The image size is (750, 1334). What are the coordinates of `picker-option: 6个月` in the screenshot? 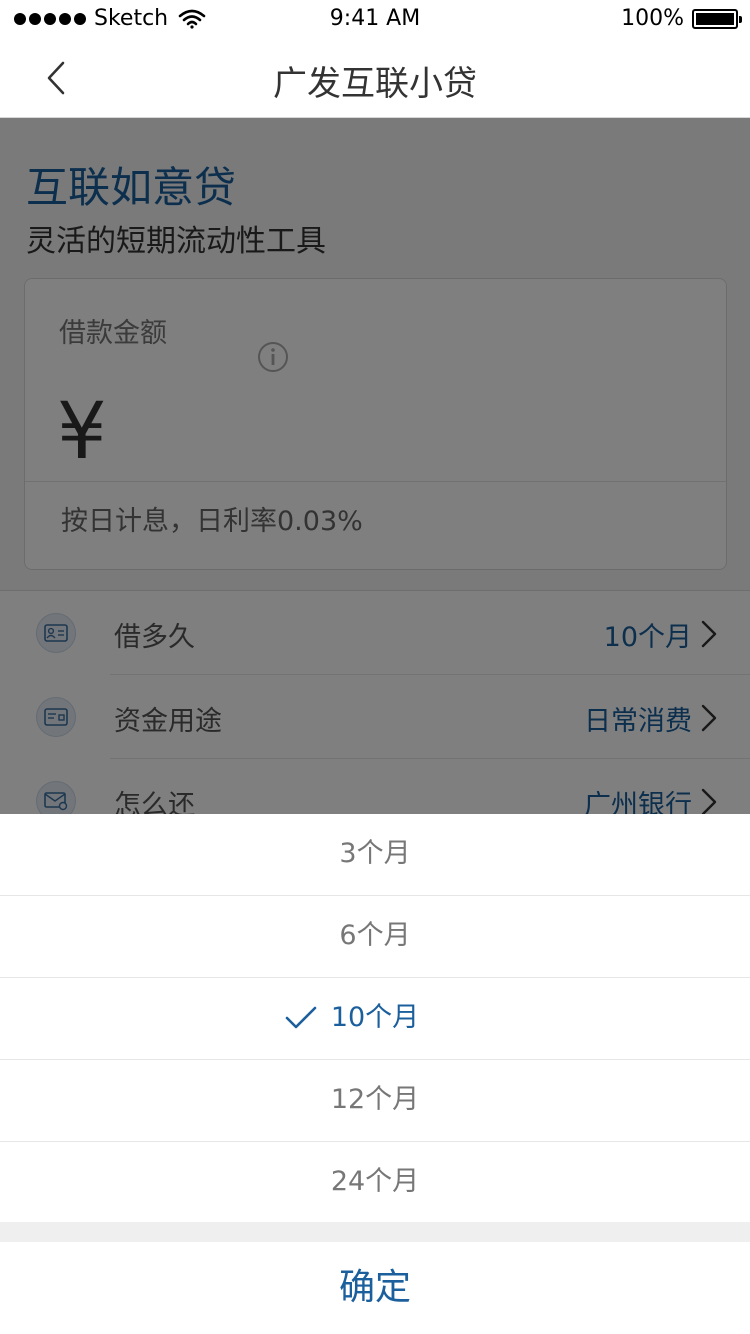 It's located at (375, 937).